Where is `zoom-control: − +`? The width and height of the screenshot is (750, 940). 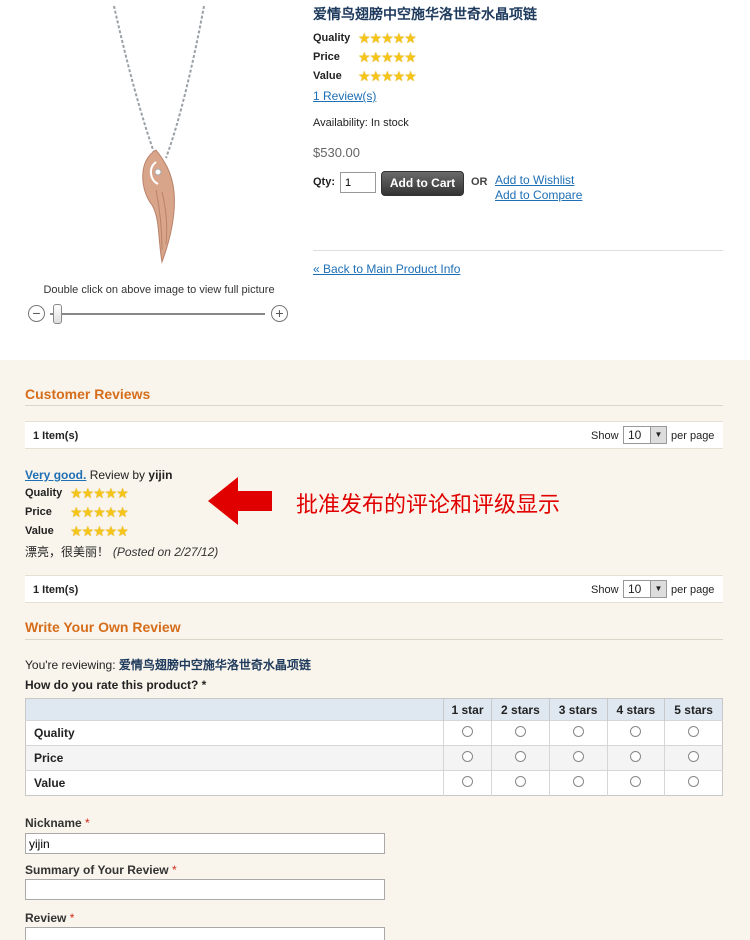 zoom-control: − + is located at coordinates (159, 313).